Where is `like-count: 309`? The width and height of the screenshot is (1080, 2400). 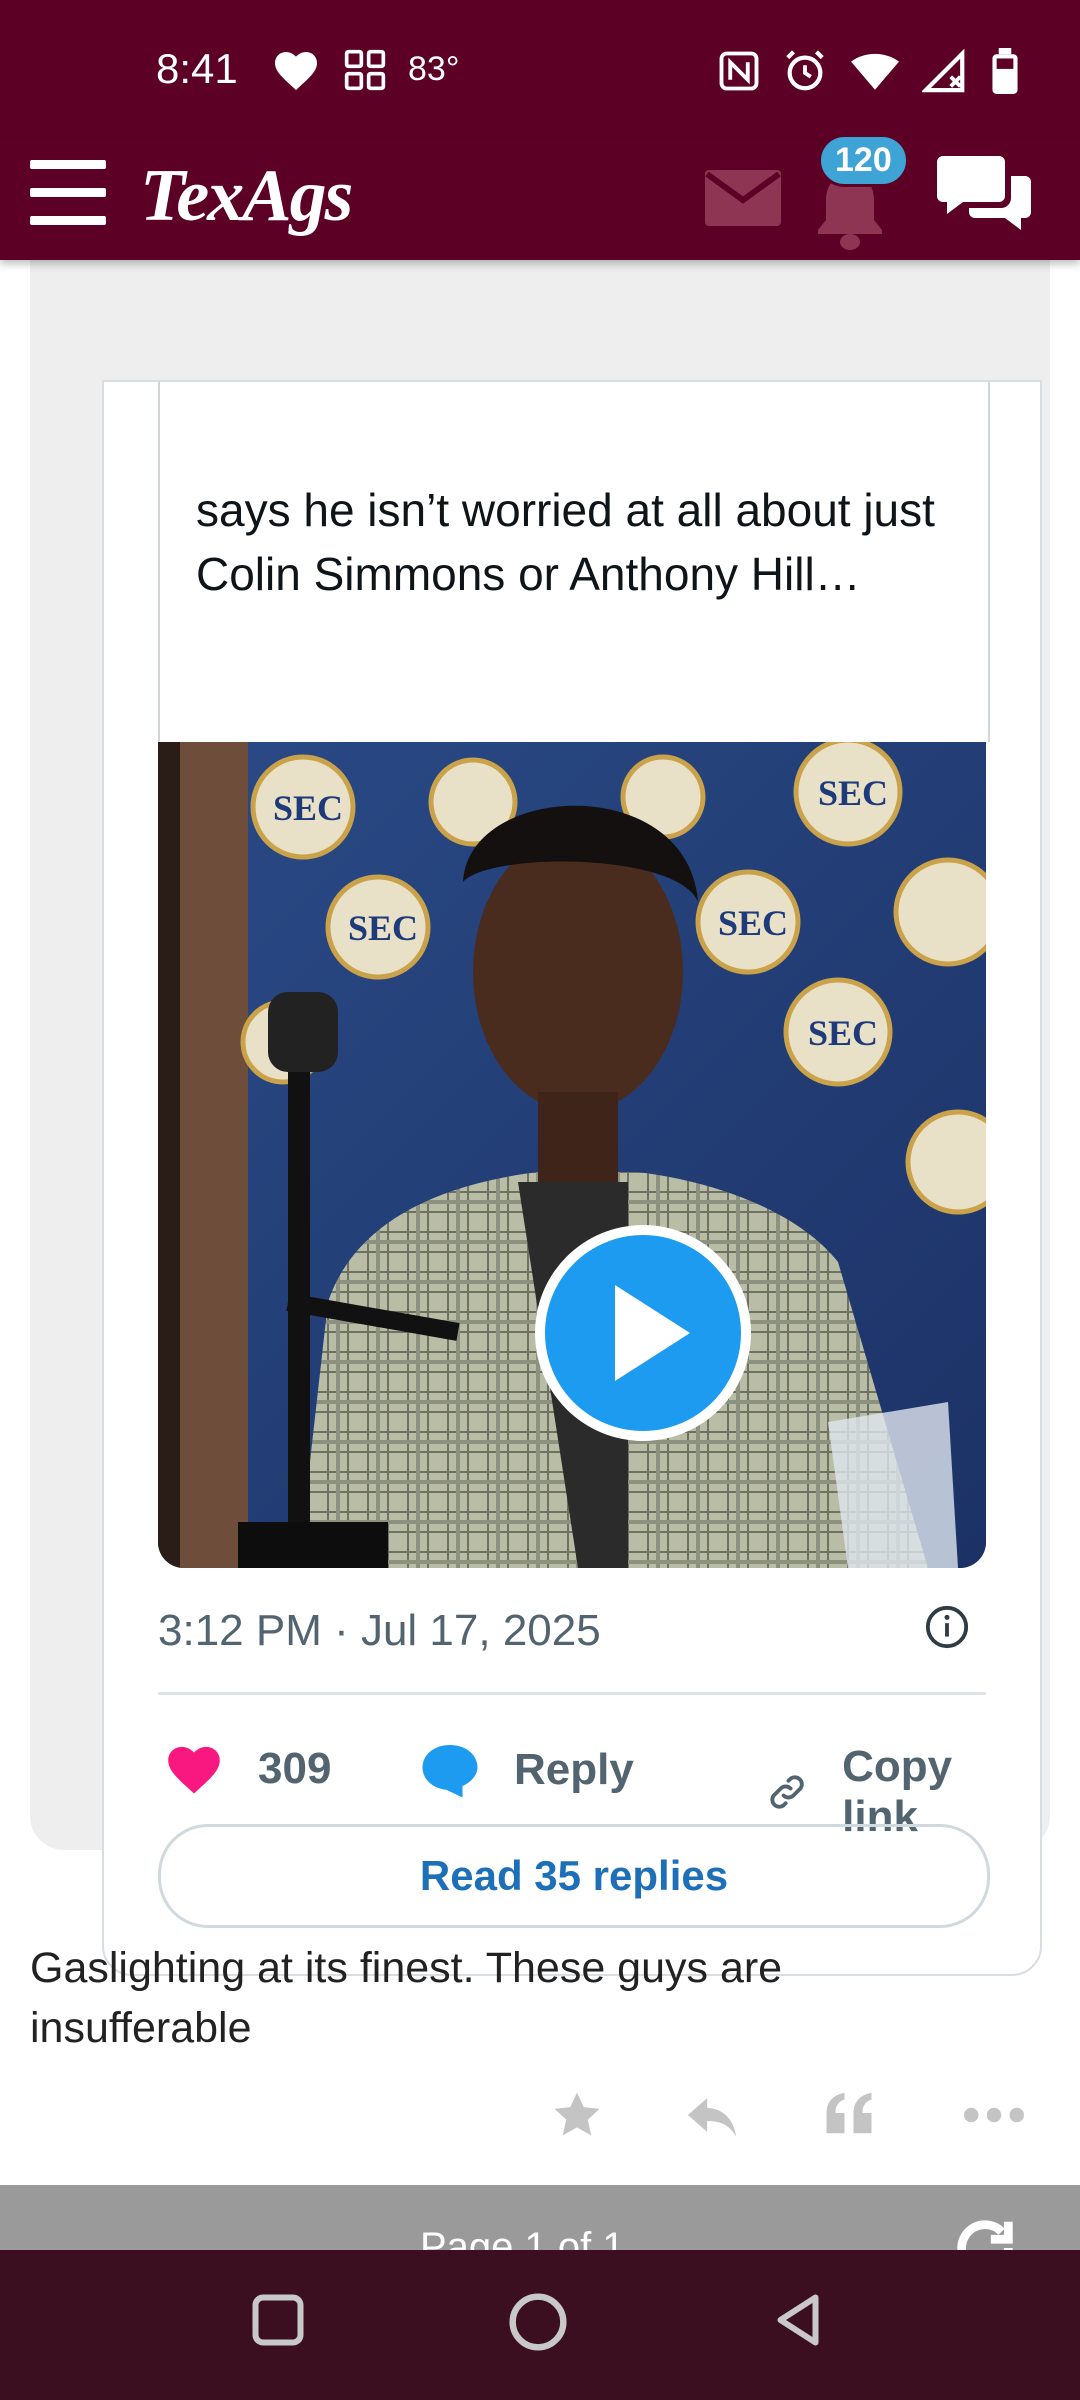 like-count: 309 is located at coordinates (295, 1768).